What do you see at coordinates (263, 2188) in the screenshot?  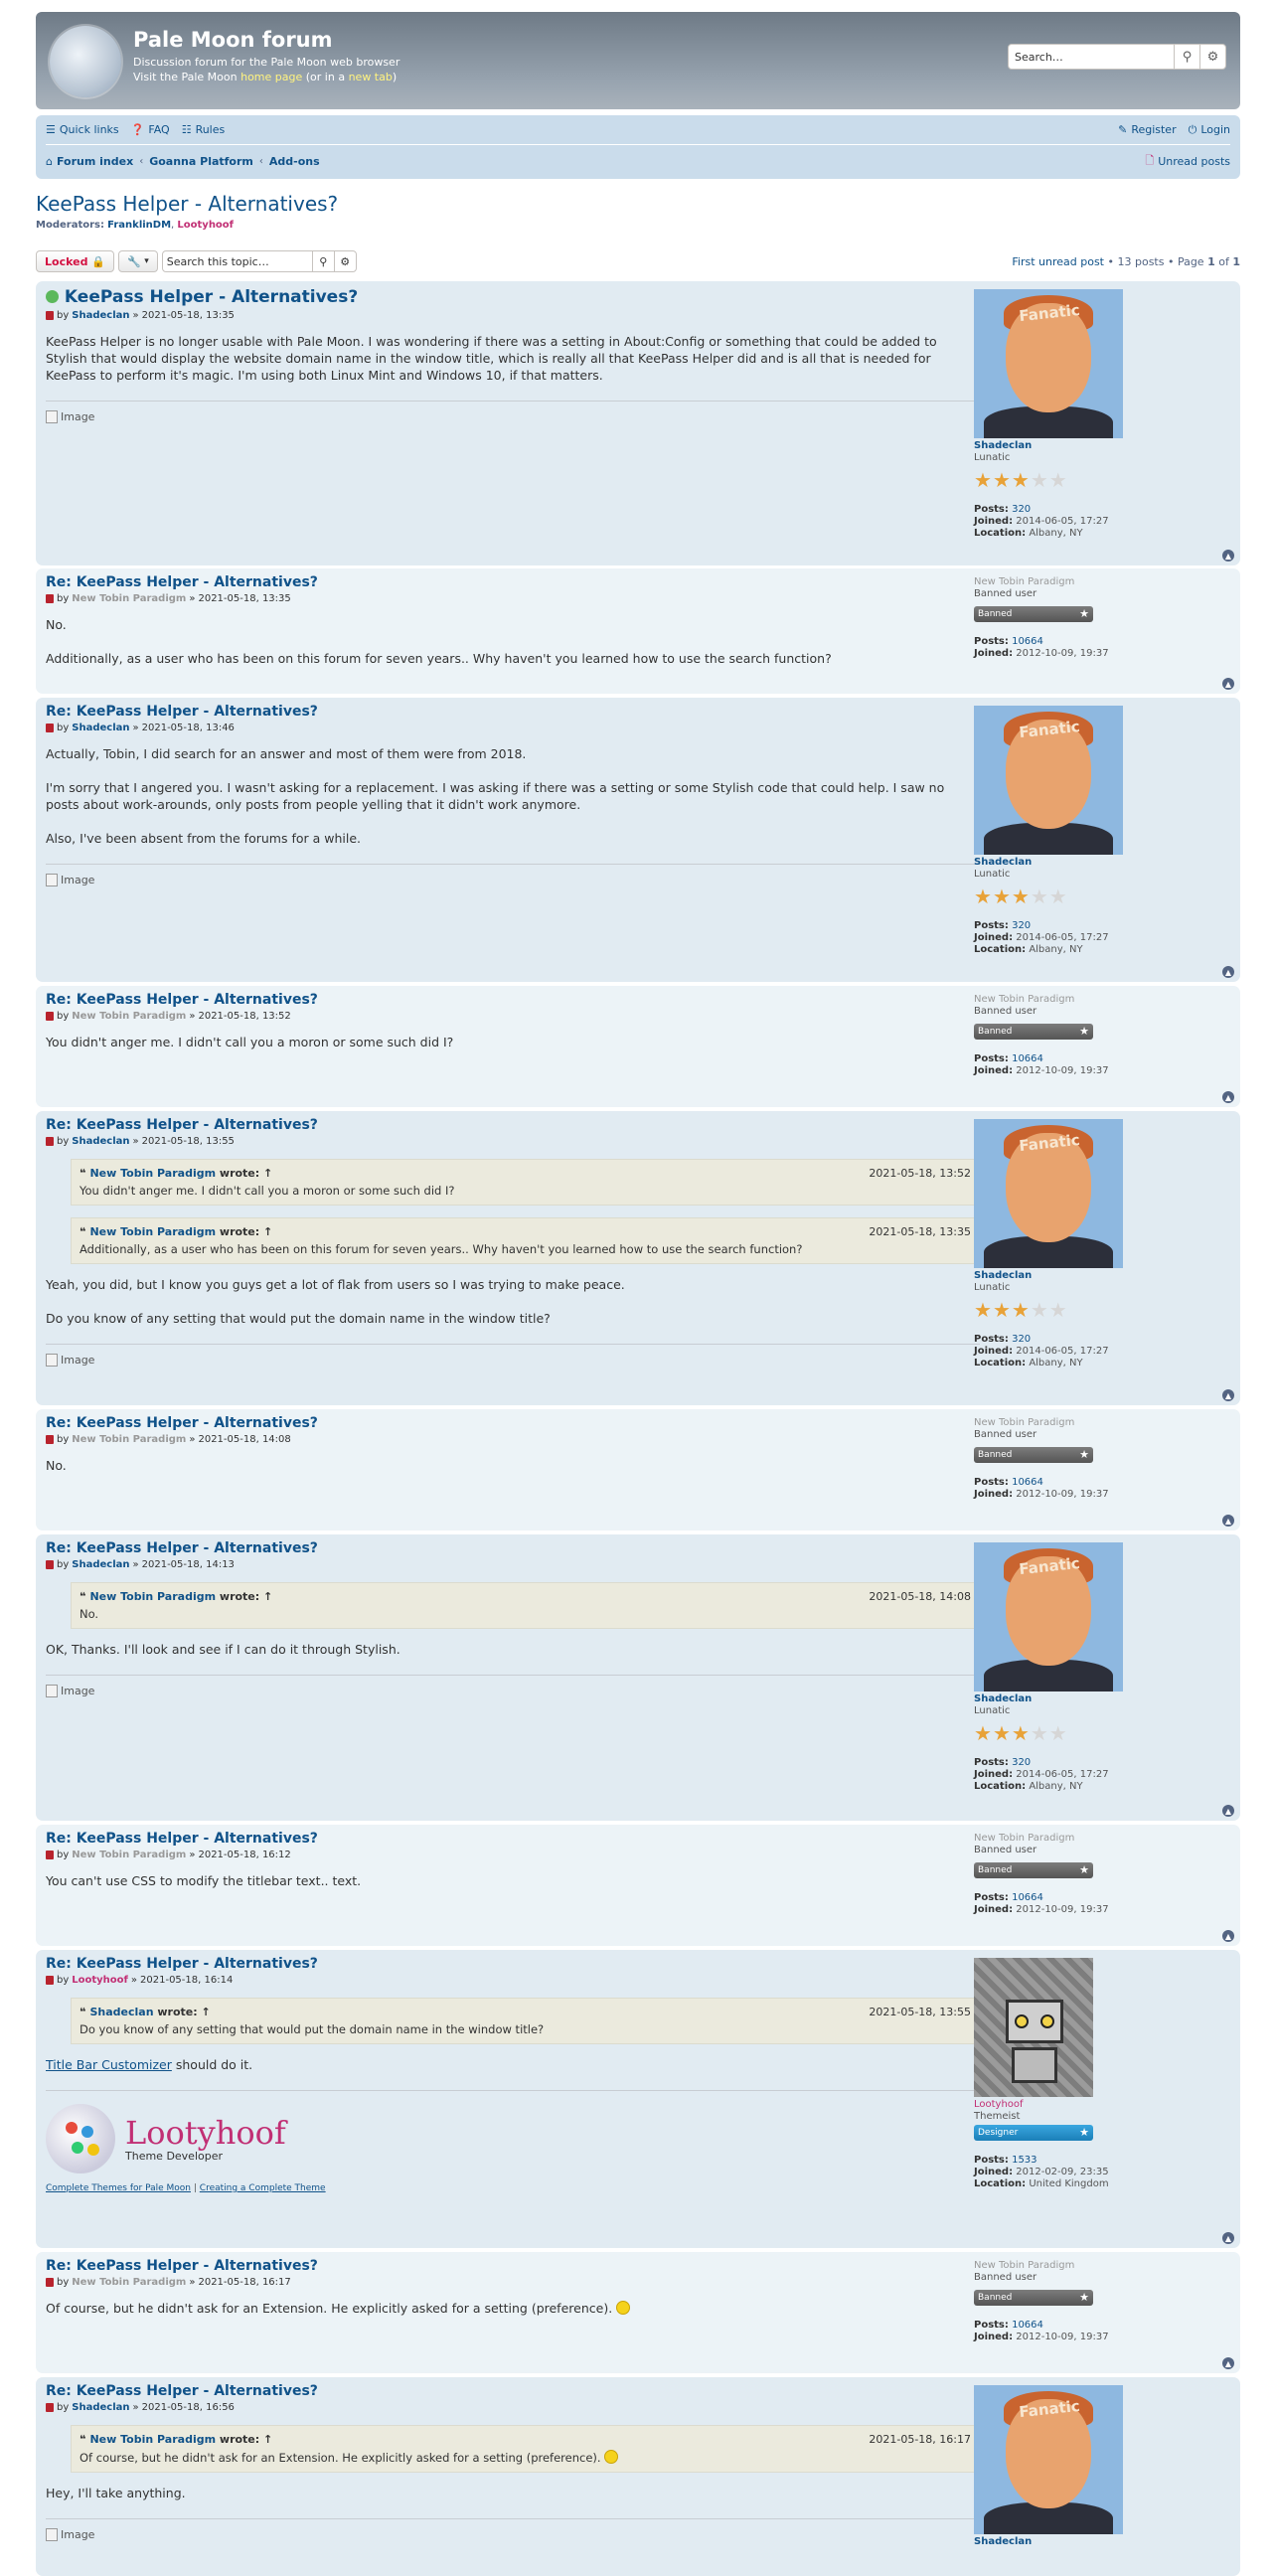 I see `creating-theme-link: Creating a Complete Theme` at bounding box center [263, 2188].